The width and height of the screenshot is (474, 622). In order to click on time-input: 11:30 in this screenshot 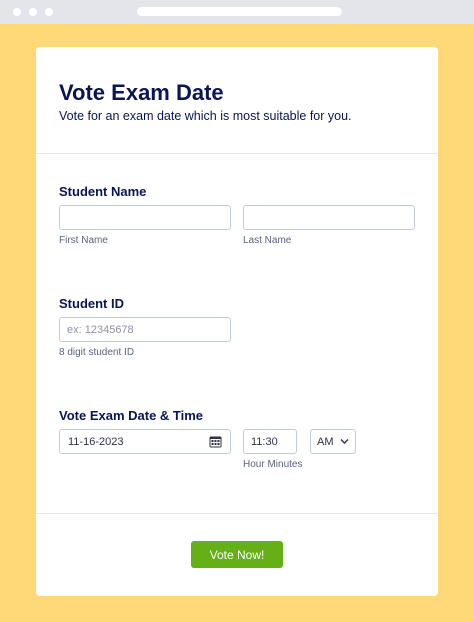, I will do `click(270, 441)`.